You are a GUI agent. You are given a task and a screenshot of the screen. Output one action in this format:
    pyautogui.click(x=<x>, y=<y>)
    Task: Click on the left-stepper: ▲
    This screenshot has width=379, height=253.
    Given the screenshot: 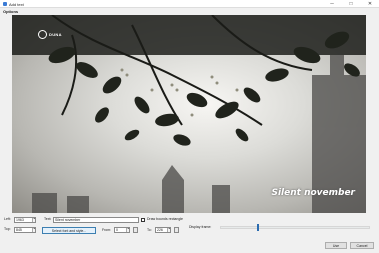 What is the action you would take?
    pyautogui.click(x=33, y=220)
    